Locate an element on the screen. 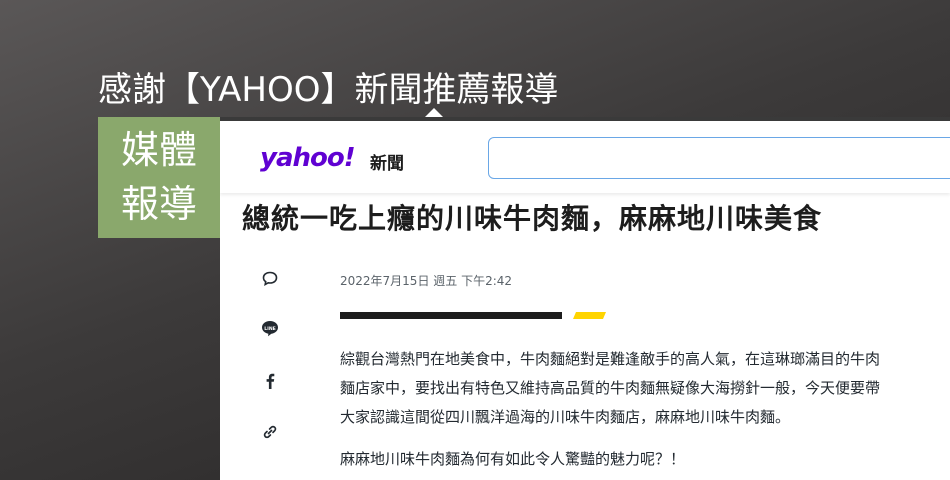 This screenshot has width=950, height=480. badge-line-1: 媒體 is located at coordinates (158, 150).